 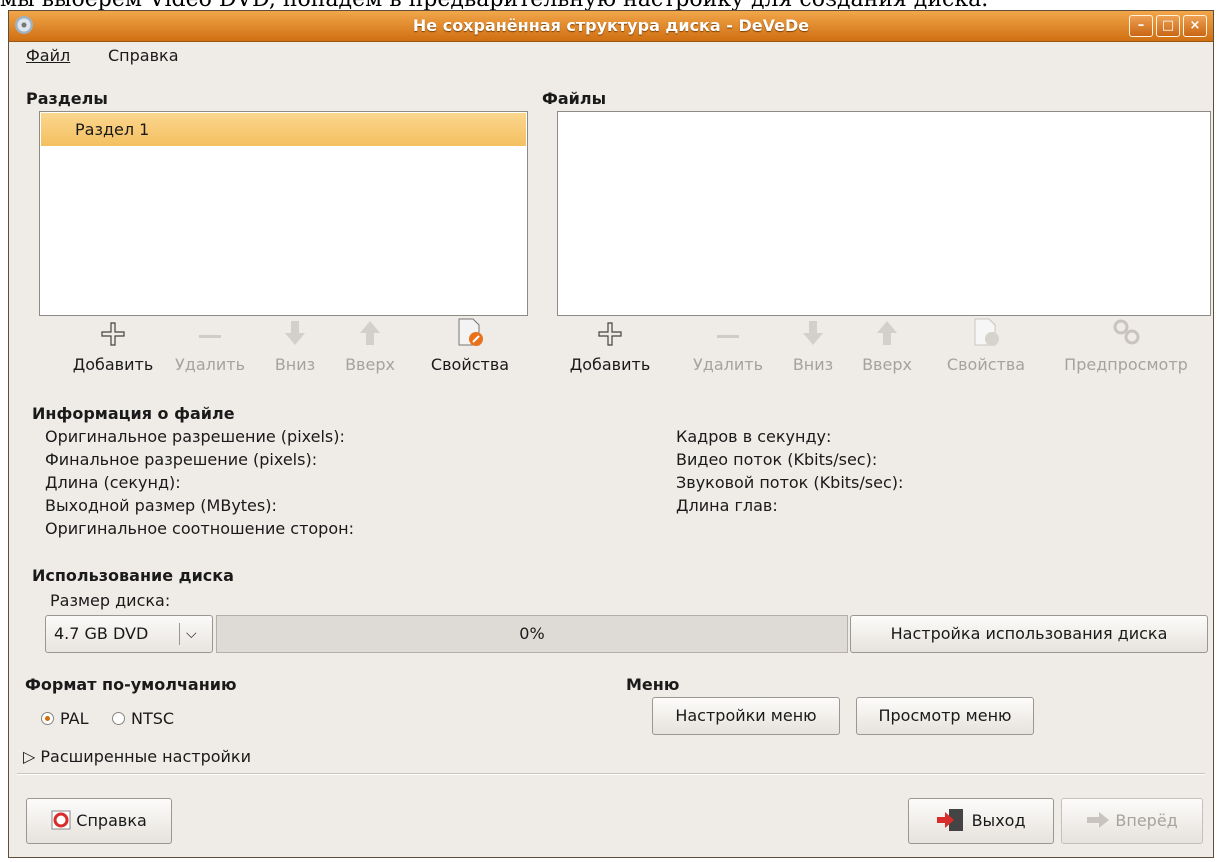 I want to click on list-item: Раздел 1, so click(x=283, y=129).